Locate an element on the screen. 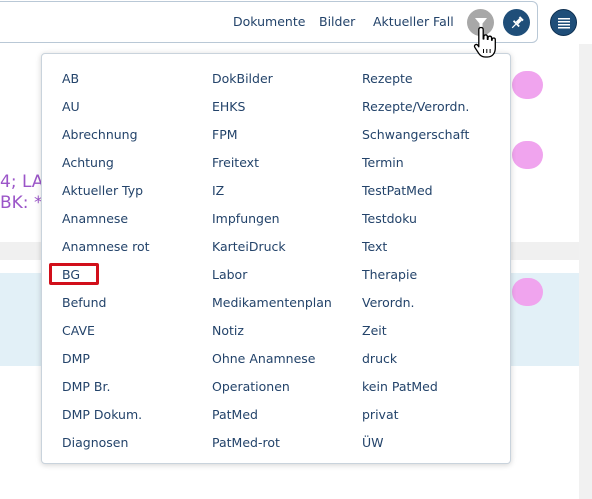 This screenshot has width=592, height=499. filter-item-bg: BG is located at coordinates (106, 282).